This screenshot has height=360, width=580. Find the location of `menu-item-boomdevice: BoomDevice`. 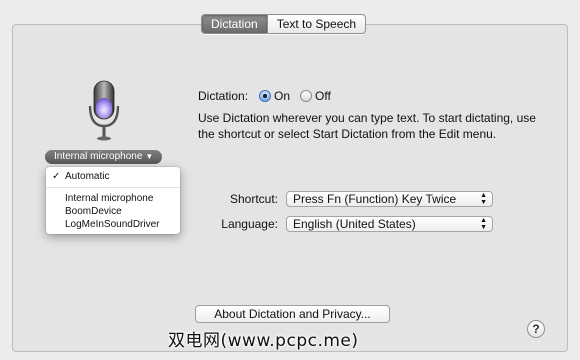

menu-item-boomdevice: BoomDevice is located at coordinates (113, 211).